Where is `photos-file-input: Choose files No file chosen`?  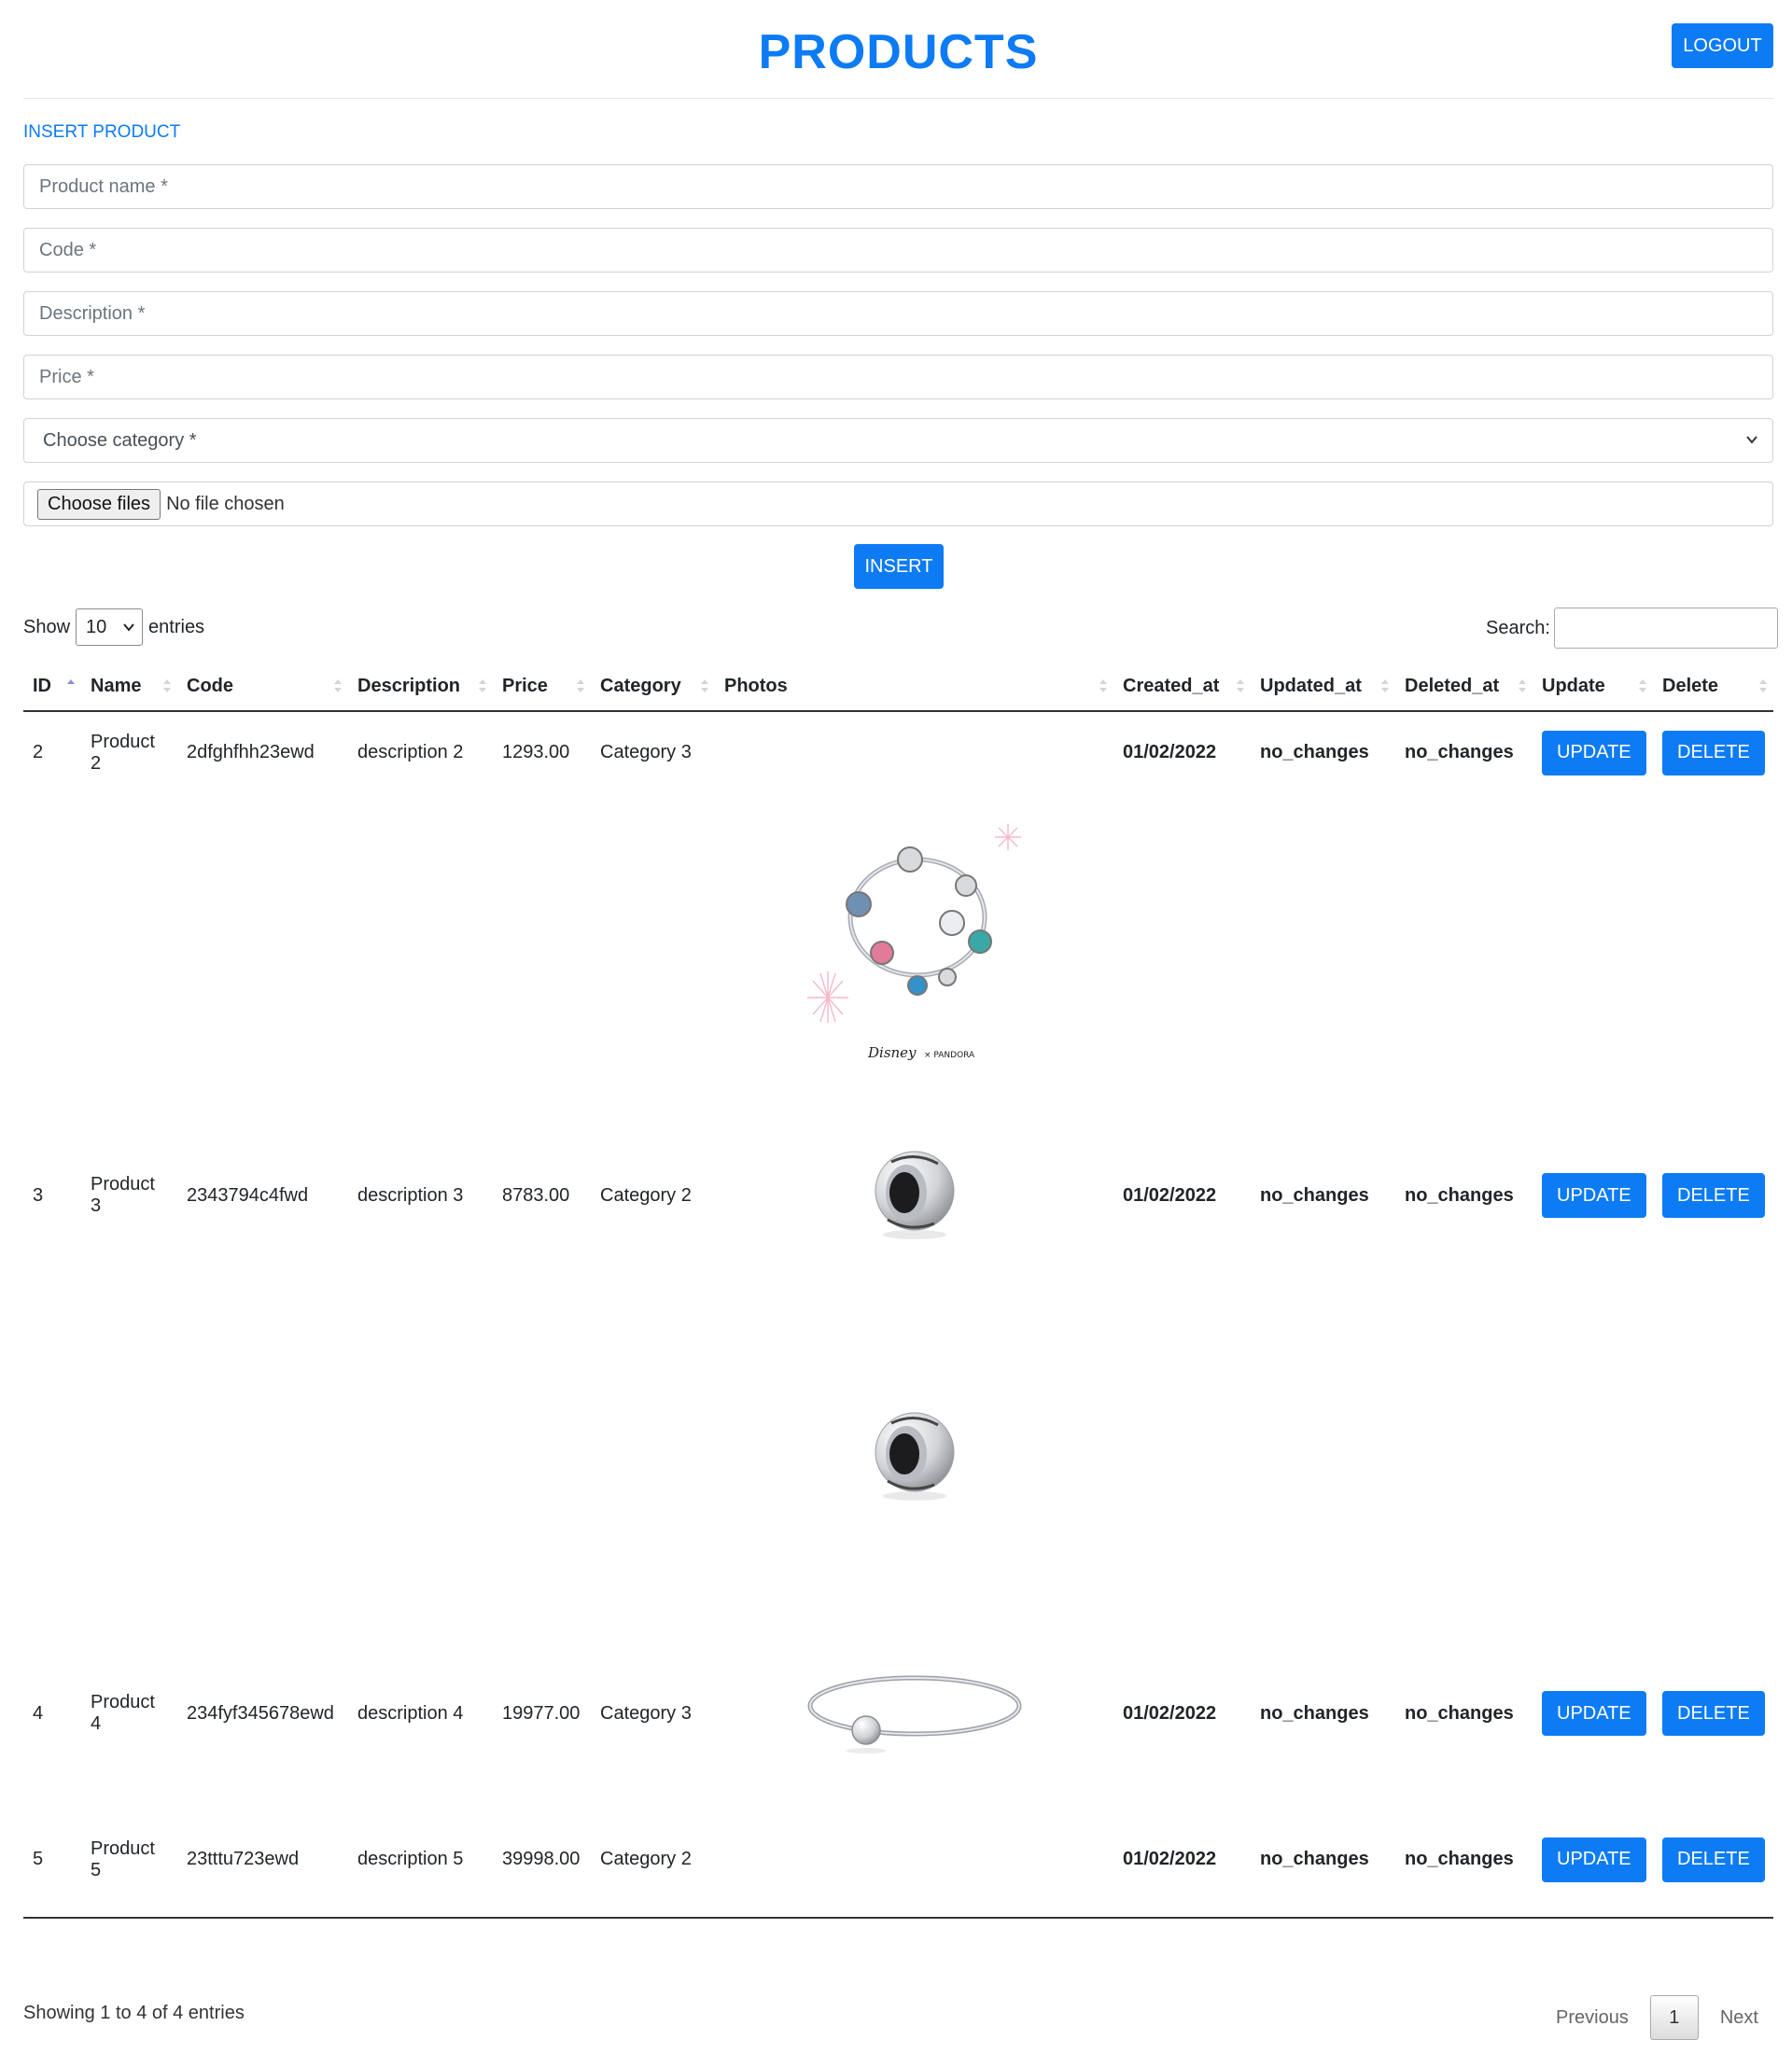 photos-file-input: Choose files No file chosen is located at coordinates (898, 504).